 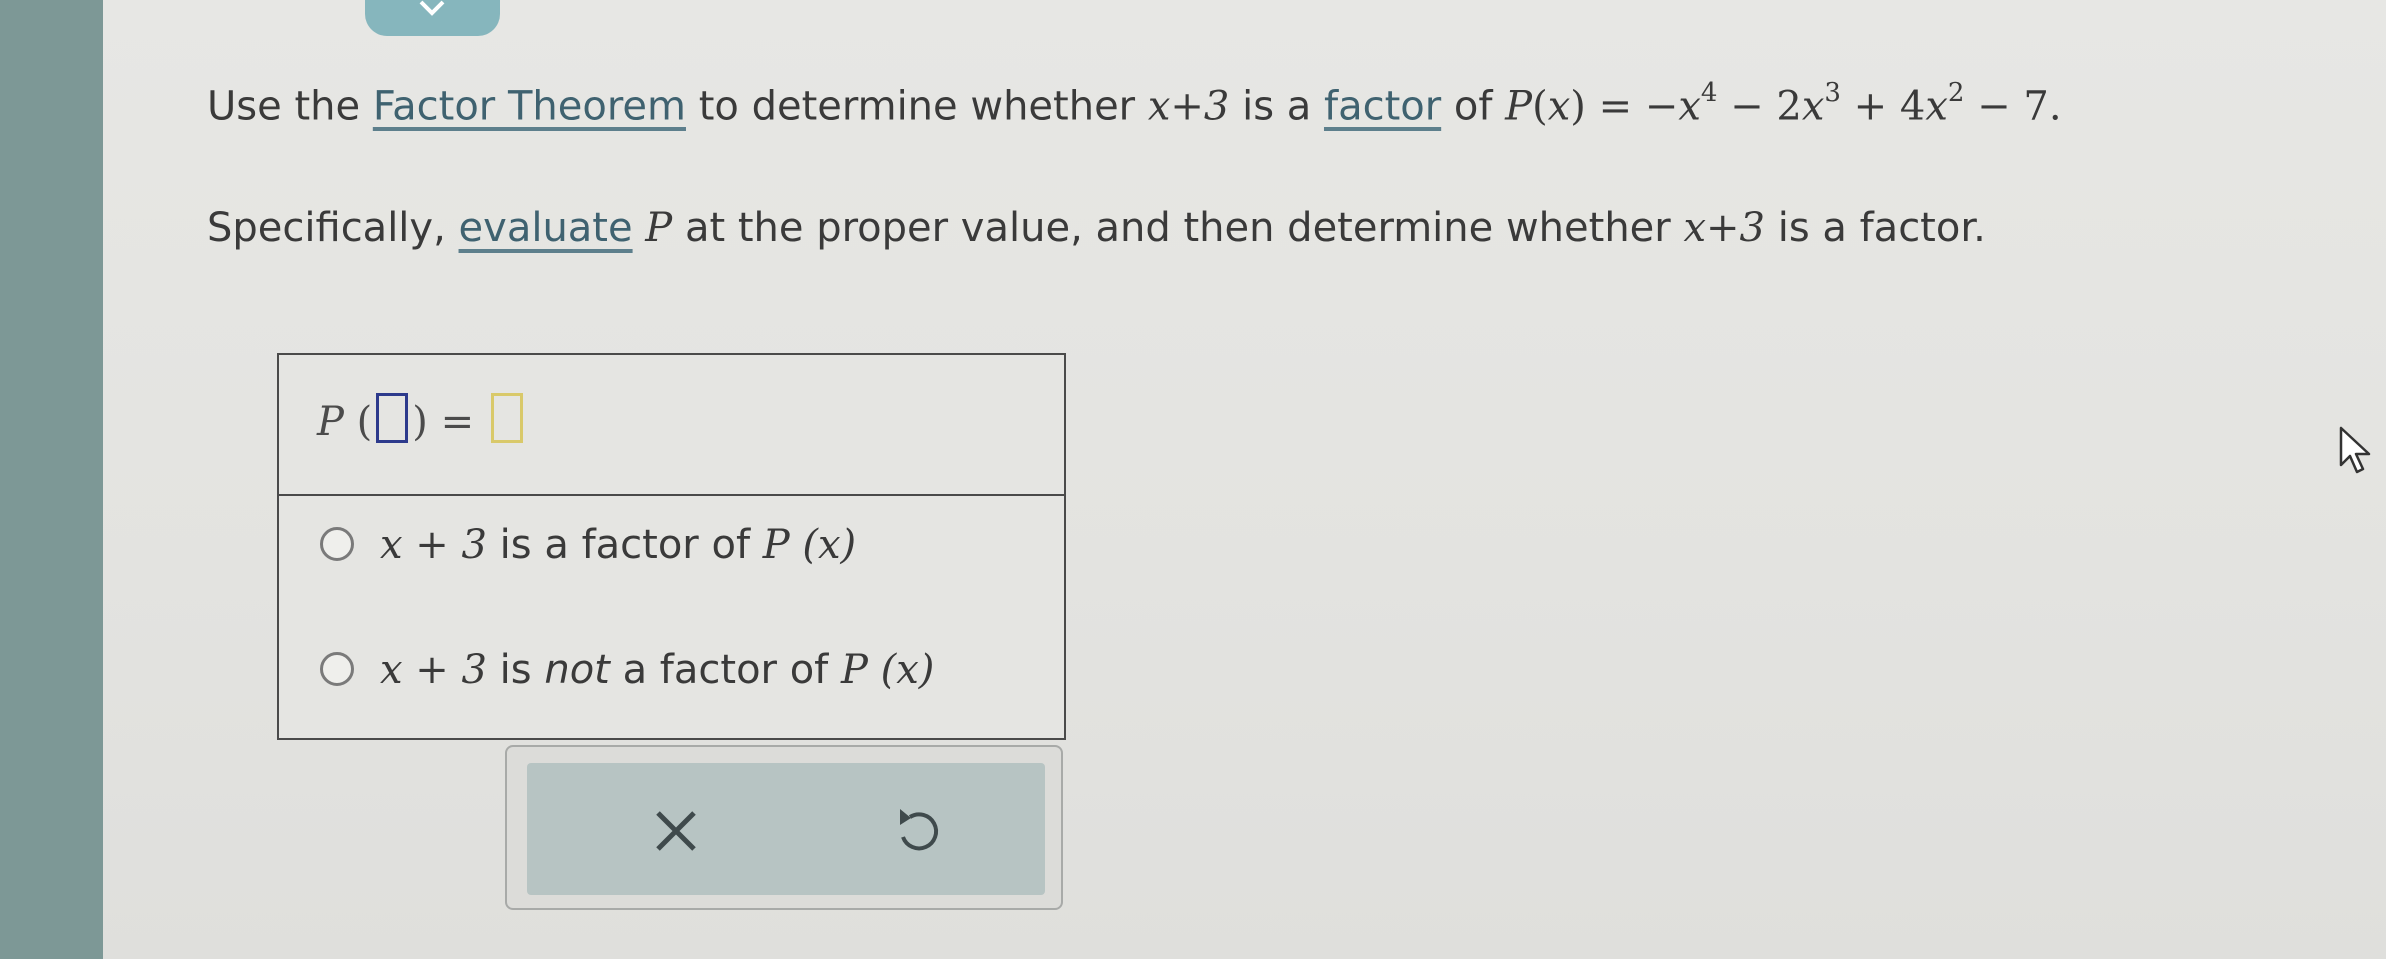 What do you see at coordinates (2013, 106) in the screenshot?
I see `math-symbol: − 7.` at bounding box center [2013, 106].